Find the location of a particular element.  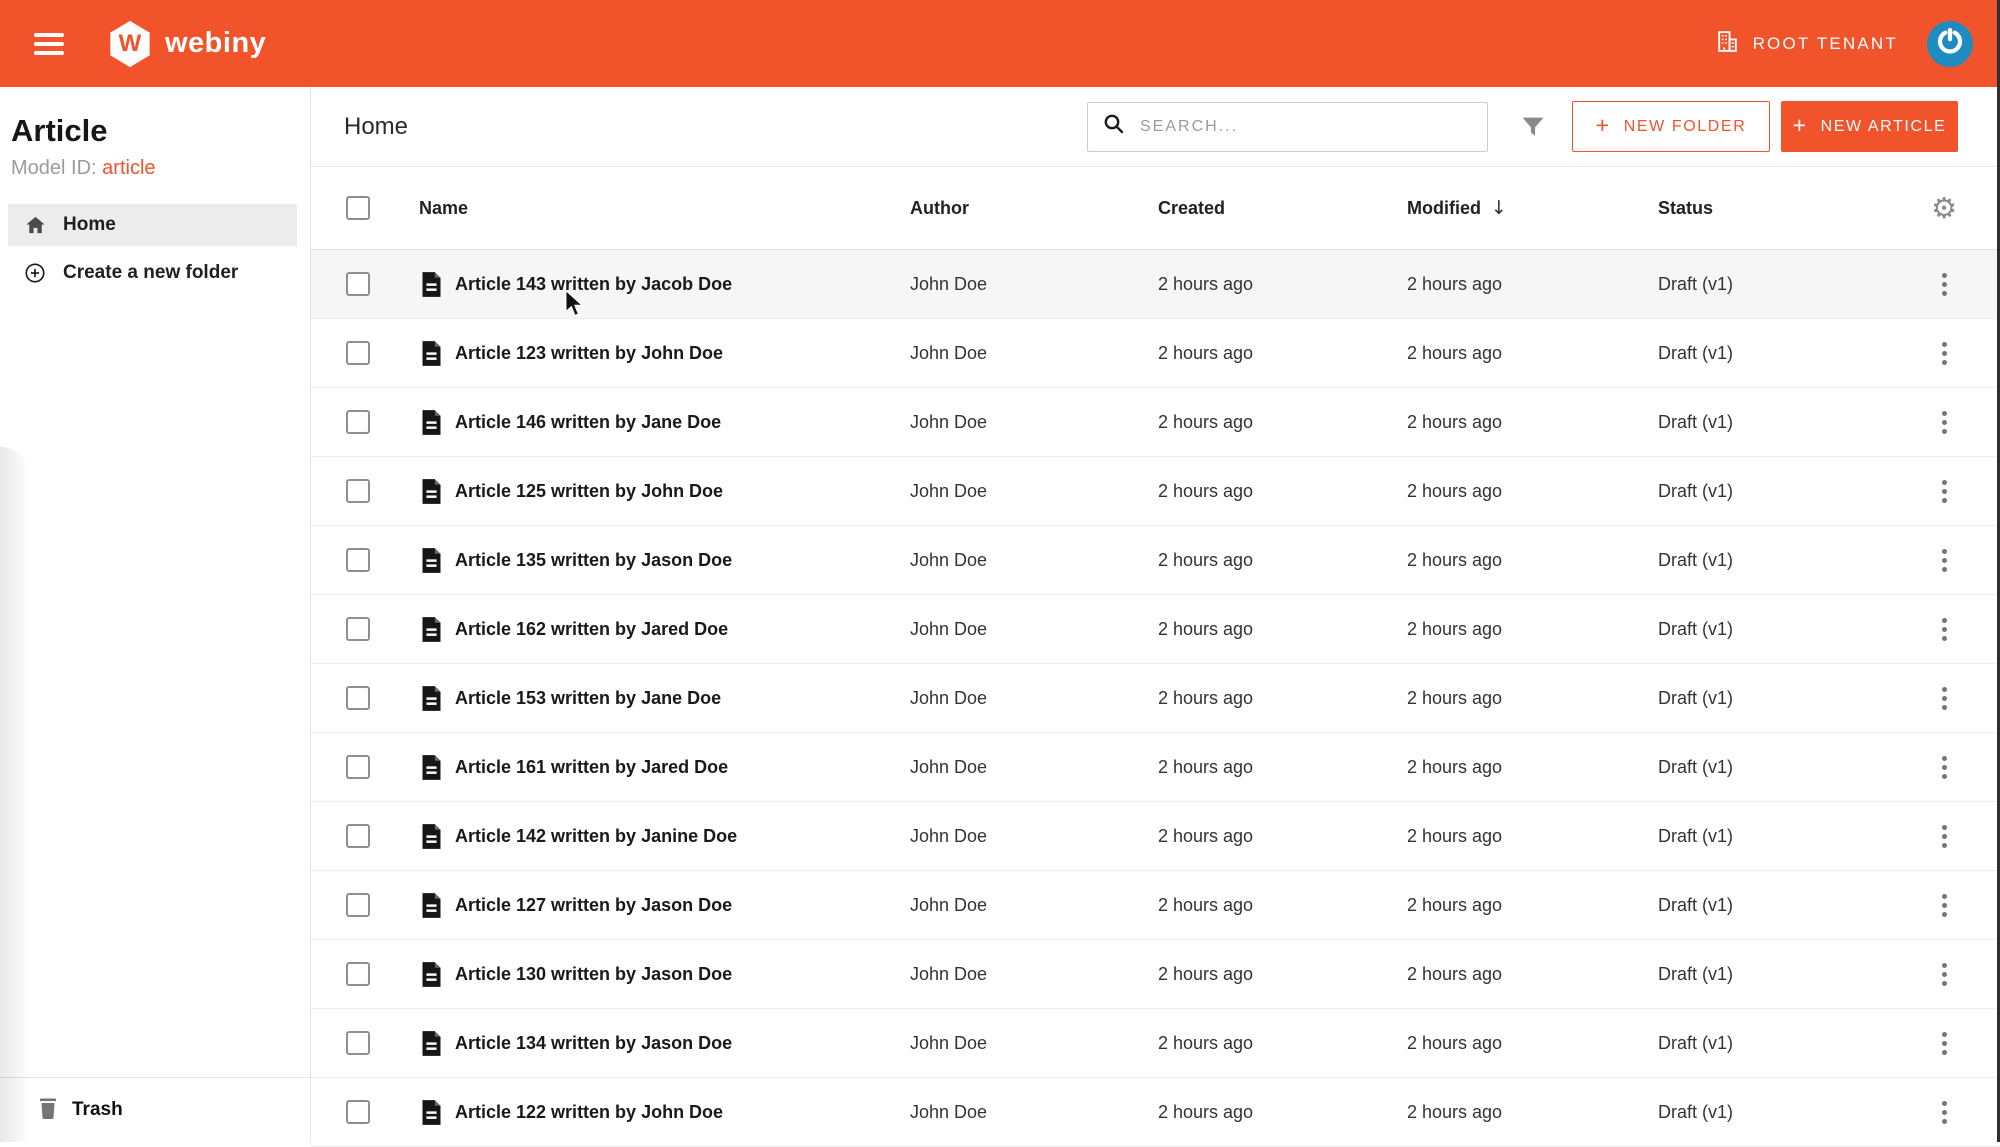

row-name-link: Article 142 written by Janine Doe is located at coordinates (682, 836).